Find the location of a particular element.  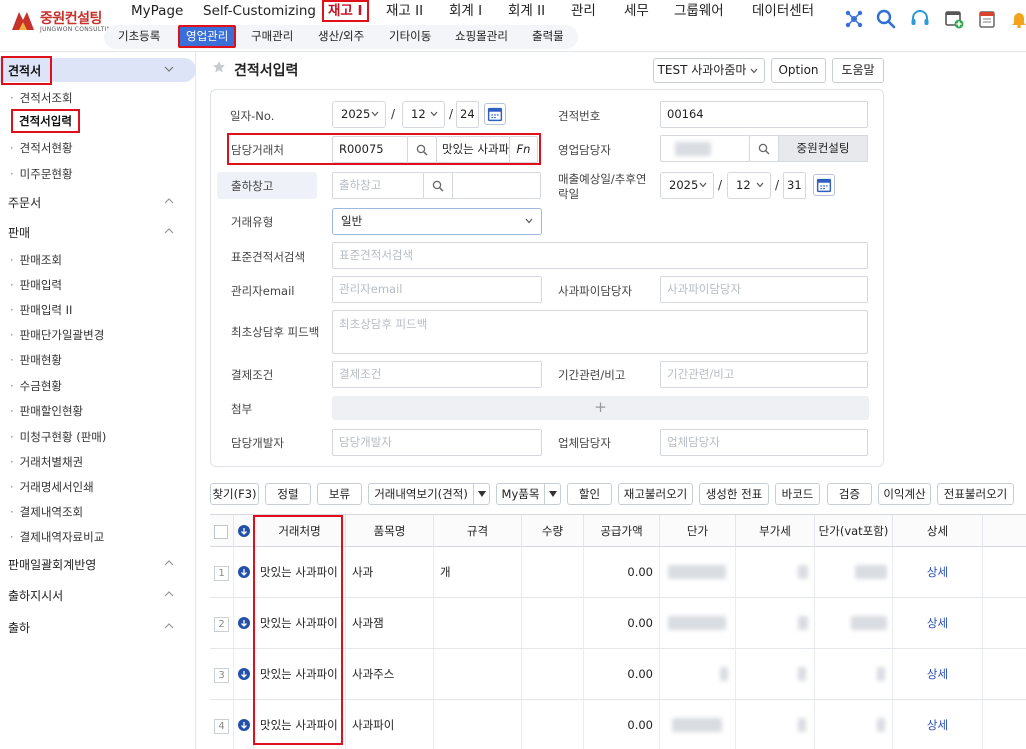

vendor-rep-input: 업체담당자 is located at coordinates (764, 442).